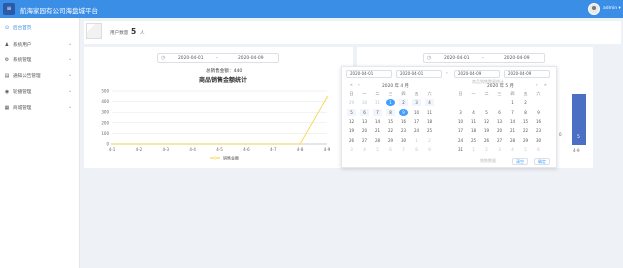 The width and height of the screenshot is (623, 268). What do you see at coordinates (369, 74) in the screenshot?
I see `start-date-input: 2020-04-01` at bounding box center [369, 74].